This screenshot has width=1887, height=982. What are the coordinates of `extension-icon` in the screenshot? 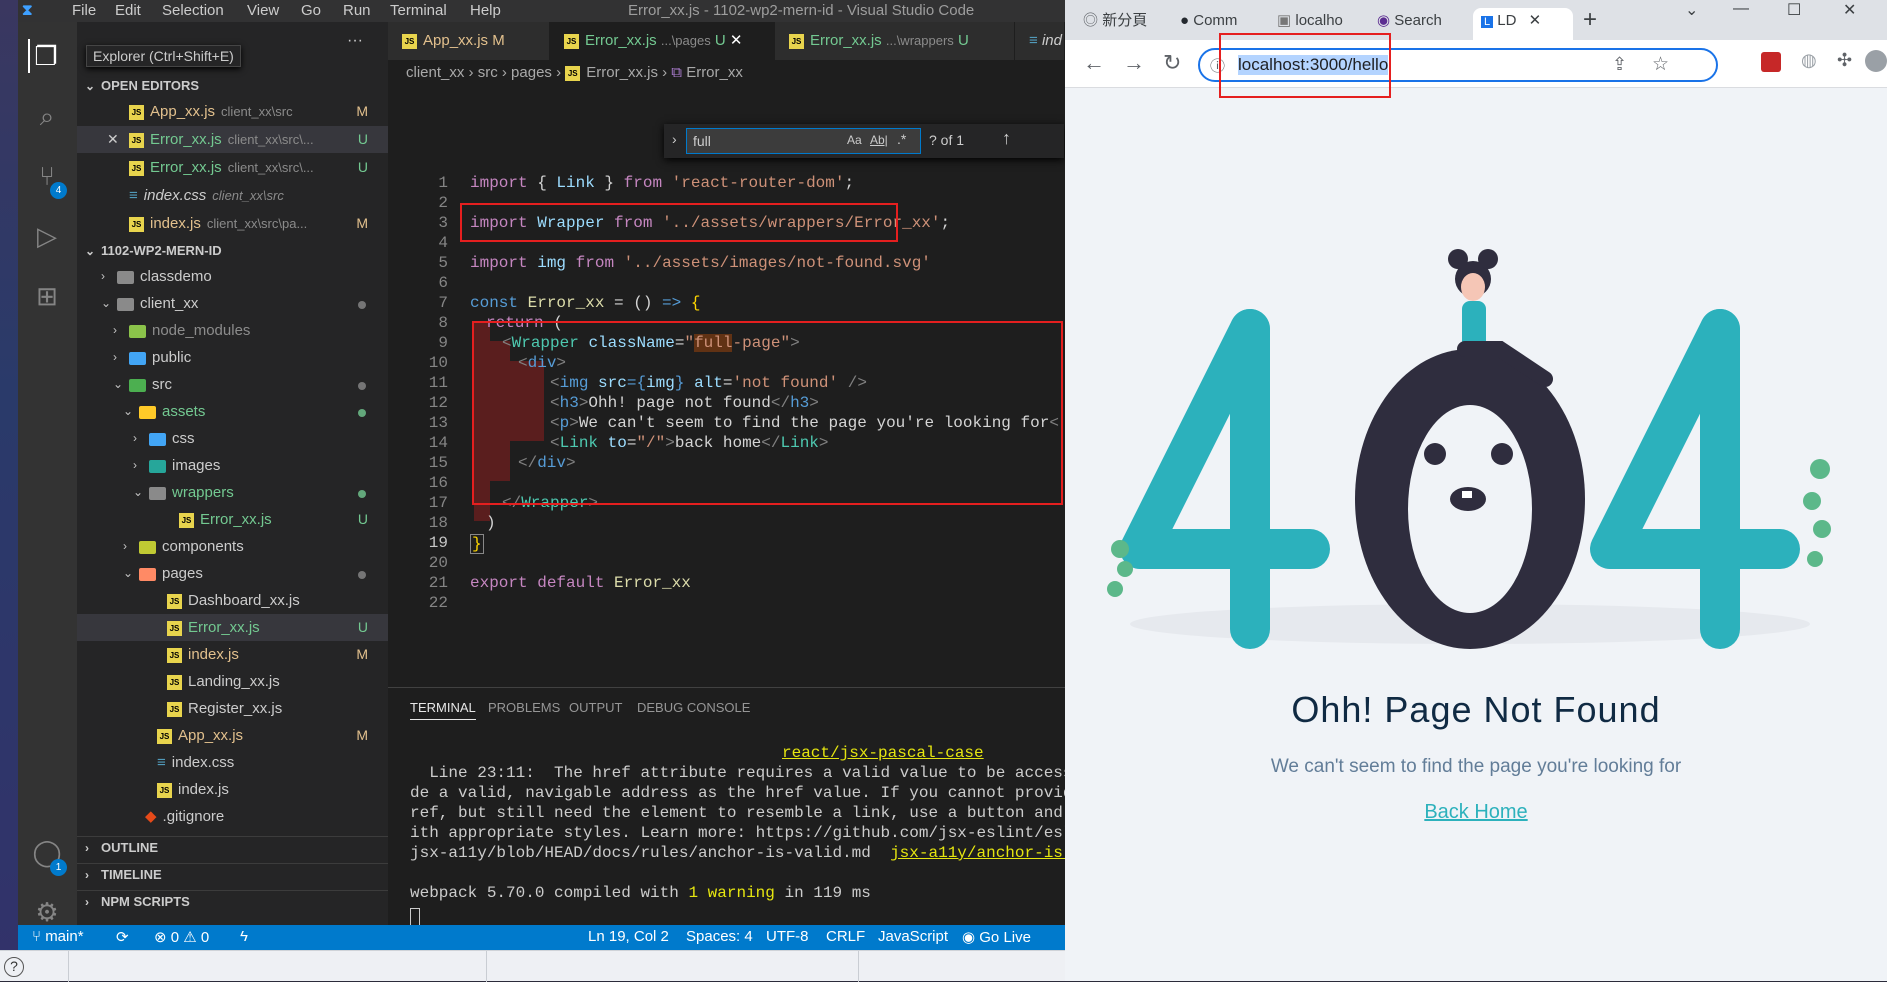 It's located at (1771, 62).